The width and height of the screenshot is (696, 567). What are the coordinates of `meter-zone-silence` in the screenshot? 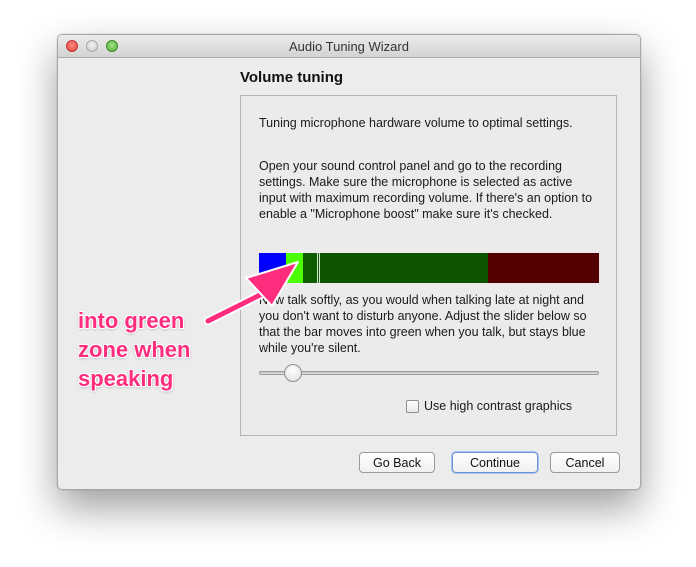 It's located at (273, 268).